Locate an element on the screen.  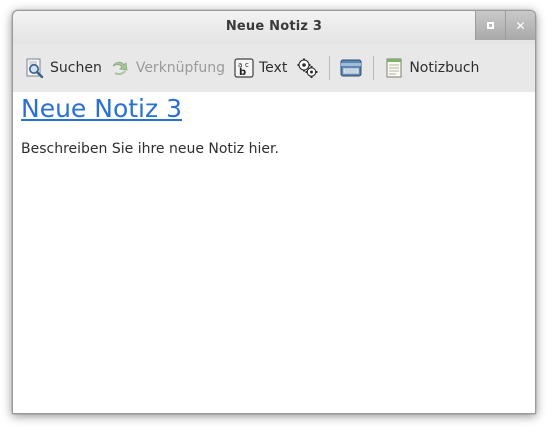
notebook-icon is located at coordinates (394, 68).